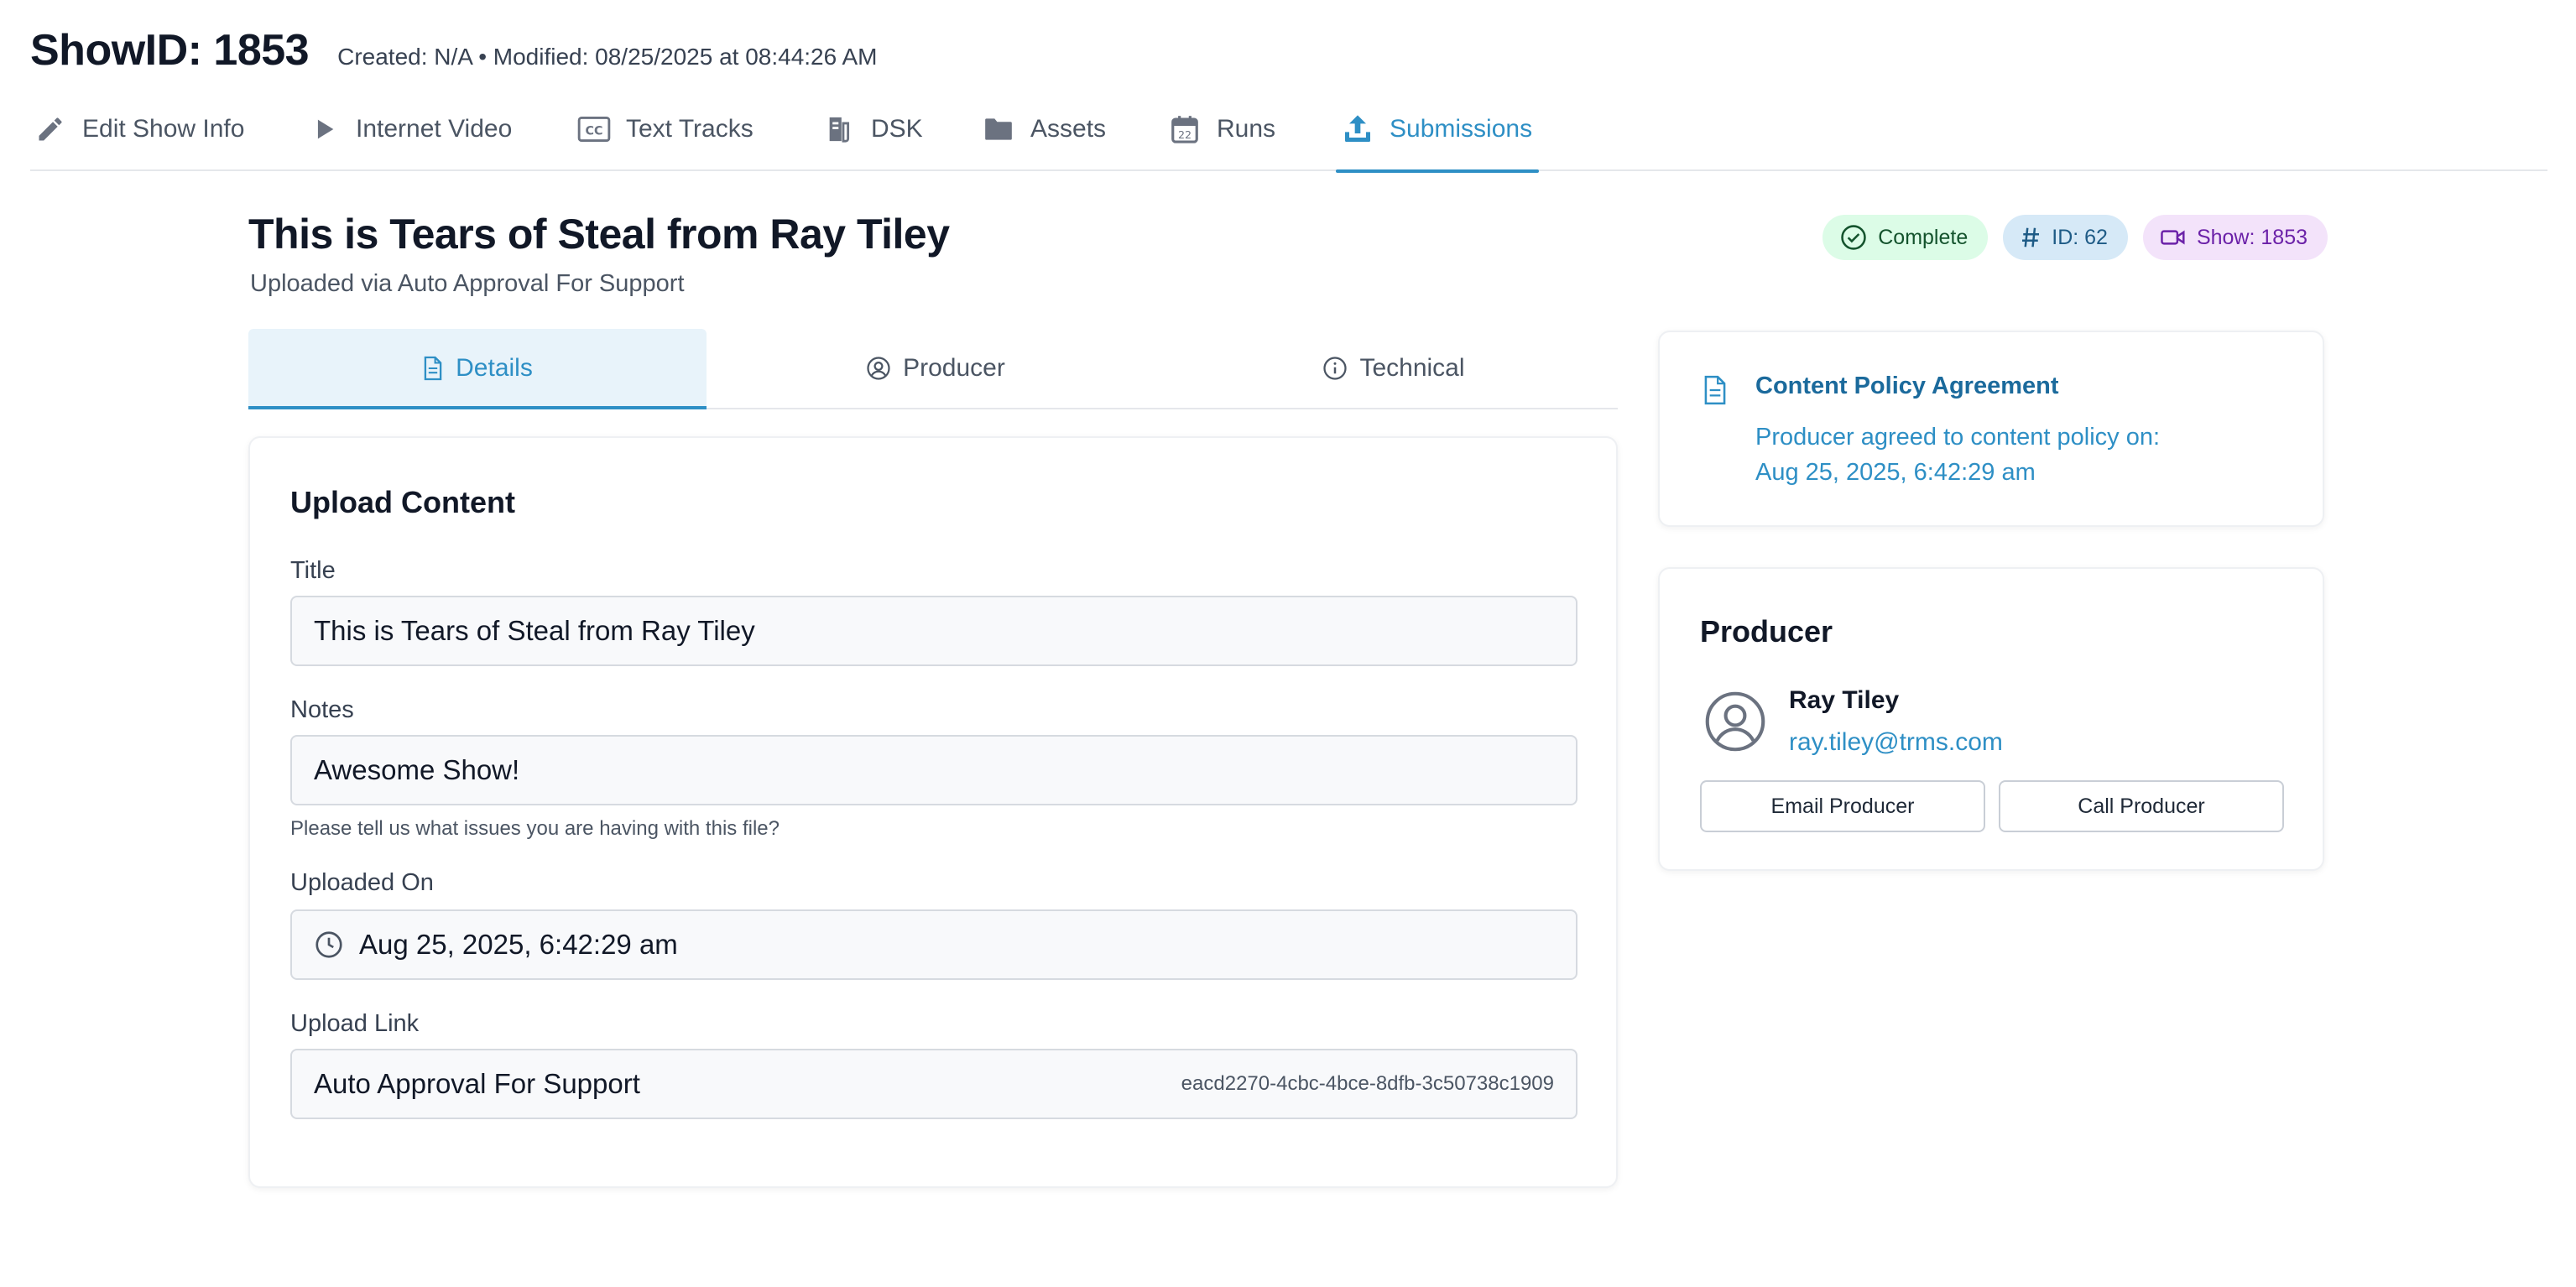 This screenshot has height=1287, width=2576. I want to click on info-icon, so click(1335, 368).